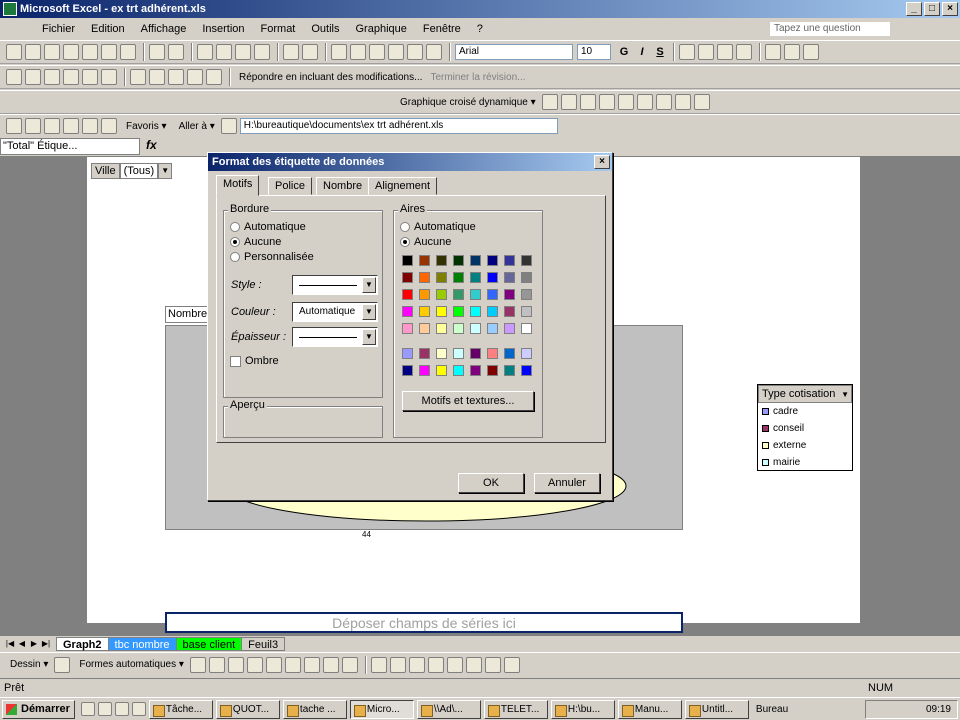 The width and height of the screenshot is (960, 720). Describe the element at coordinates (90, 126) in the screenshot. I see `home-icon` at that location.